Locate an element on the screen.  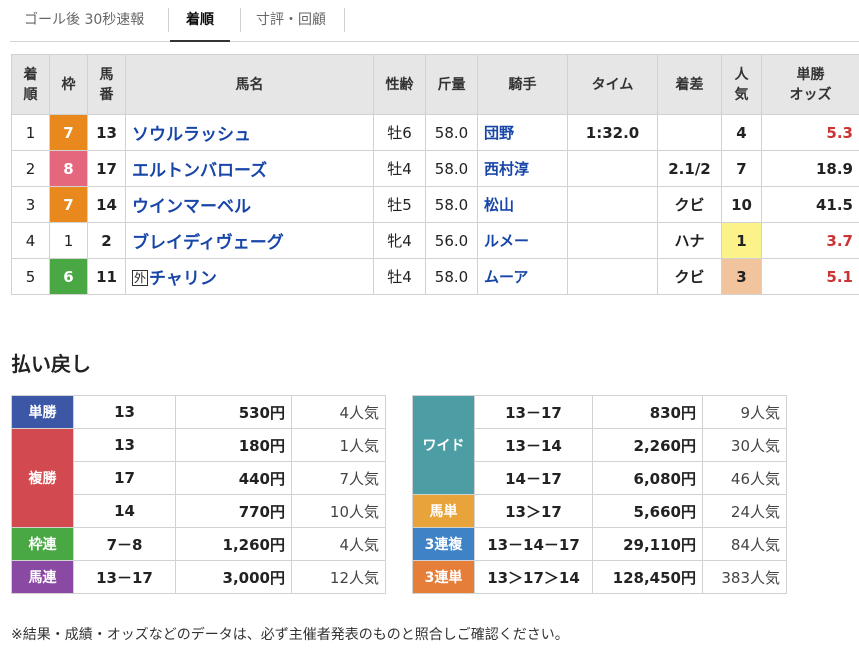
payout-row-umaren: 馬連 13－17 3,000円 12人気 is located at coordinates (198, 577).